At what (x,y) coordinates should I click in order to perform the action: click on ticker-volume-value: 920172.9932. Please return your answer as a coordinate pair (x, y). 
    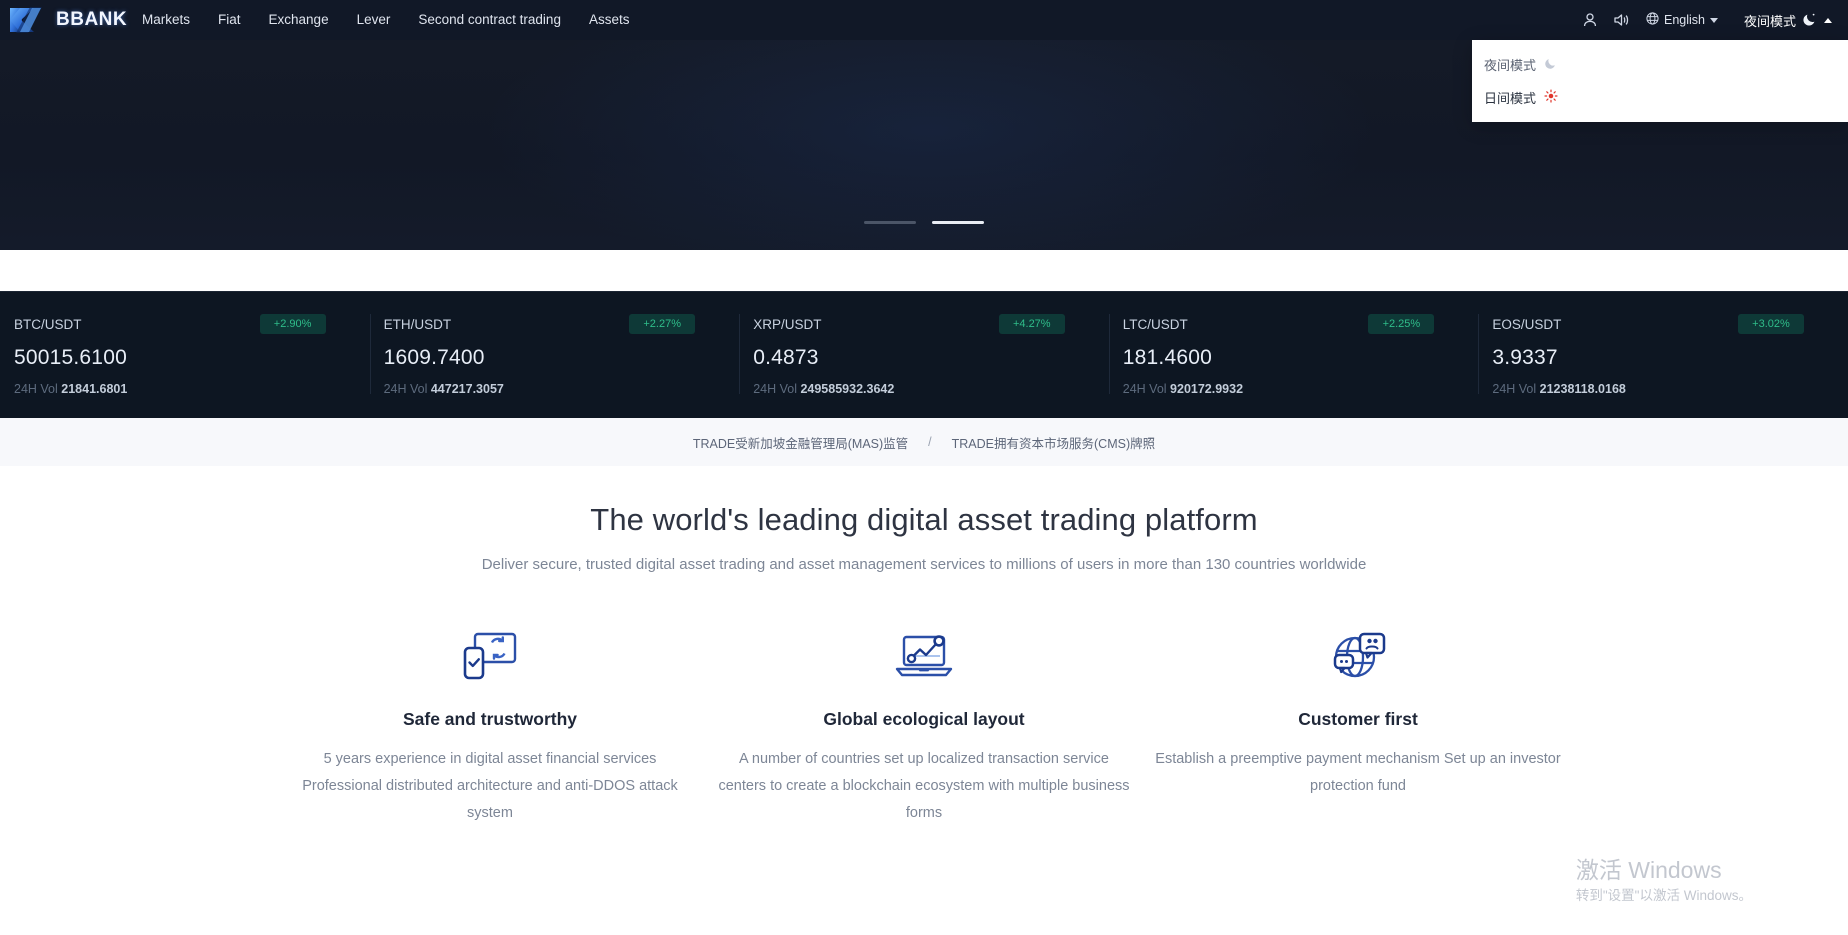
    Looking at the image, I should click on (1207, 389).